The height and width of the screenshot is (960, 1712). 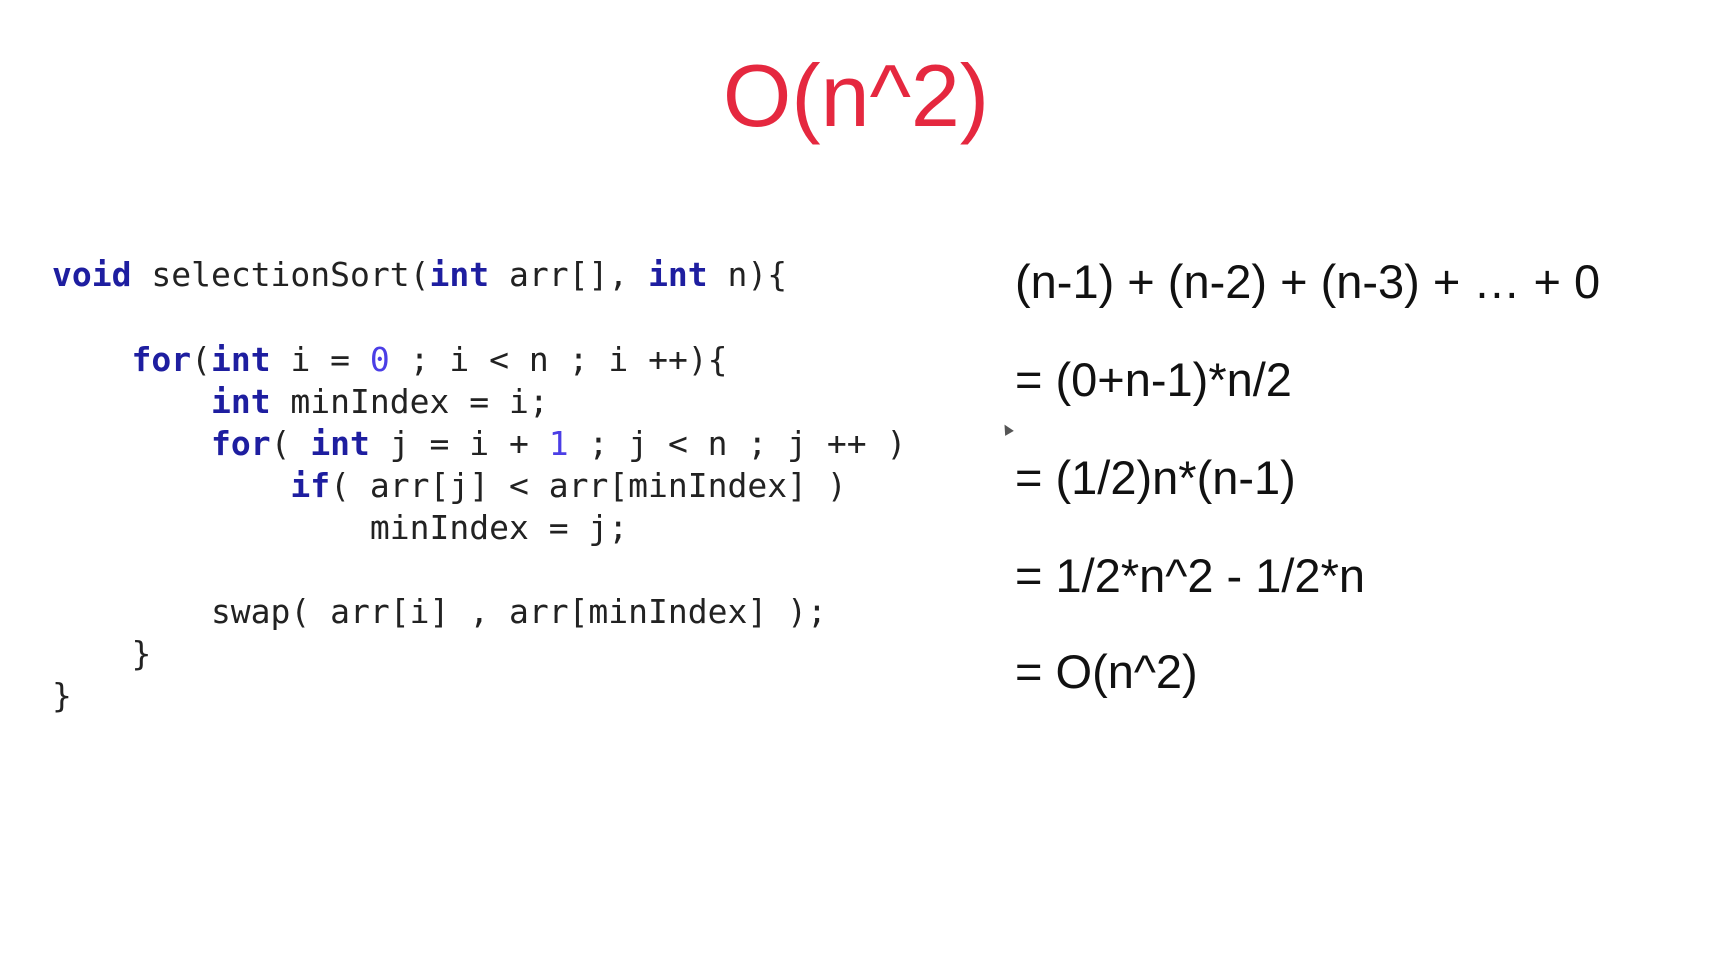 What do you see at coordinates (558, 359) in the screenshot?
I see `code-text: ; i < n ; i ++){` at bounding box center [558, 359].